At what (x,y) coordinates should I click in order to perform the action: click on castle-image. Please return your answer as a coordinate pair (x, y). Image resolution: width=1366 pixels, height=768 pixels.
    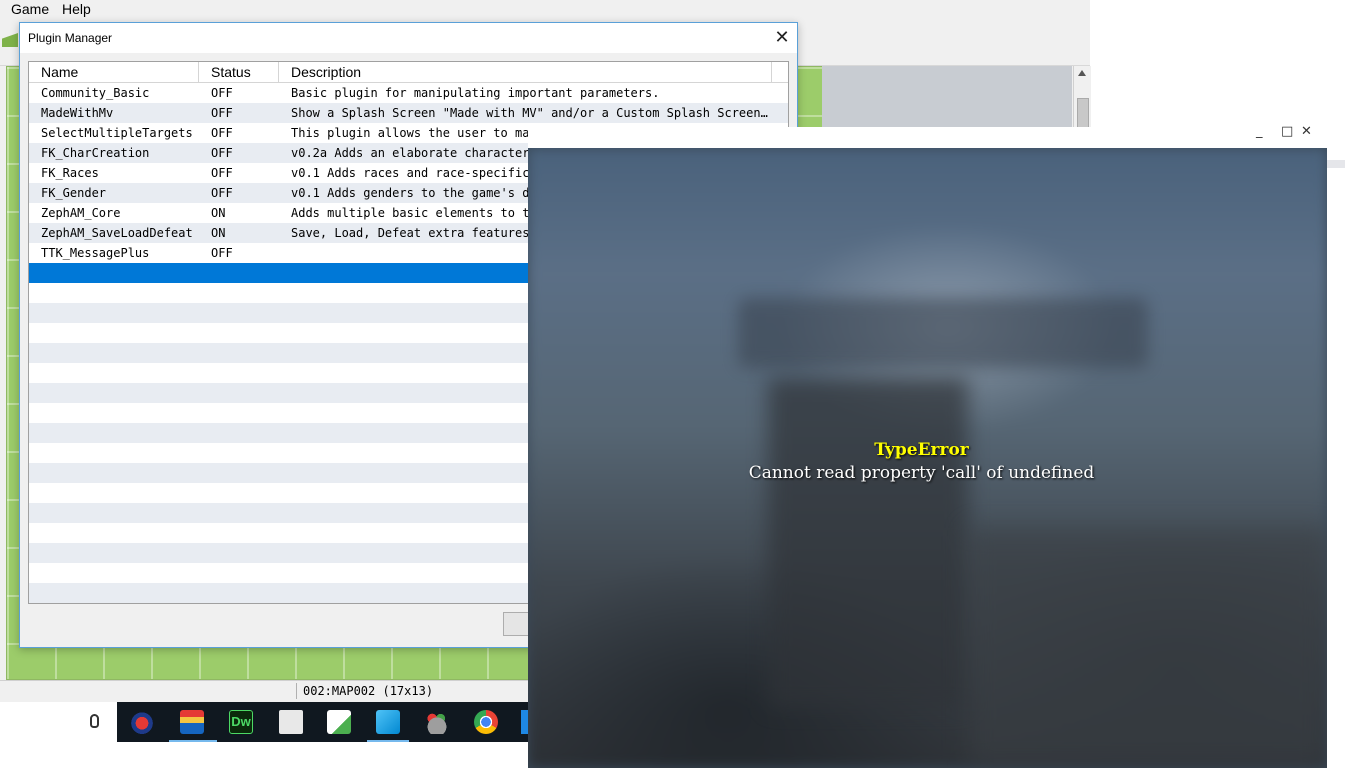
    Looking at the image, I should click on (868, 543).